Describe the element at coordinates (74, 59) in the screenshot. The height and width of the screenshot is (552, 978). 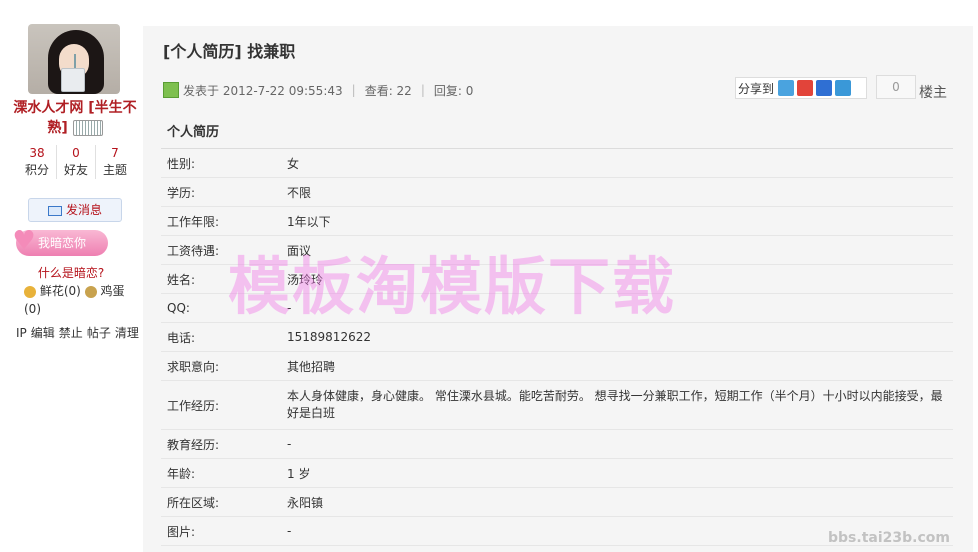
I see `avatar` at that location.